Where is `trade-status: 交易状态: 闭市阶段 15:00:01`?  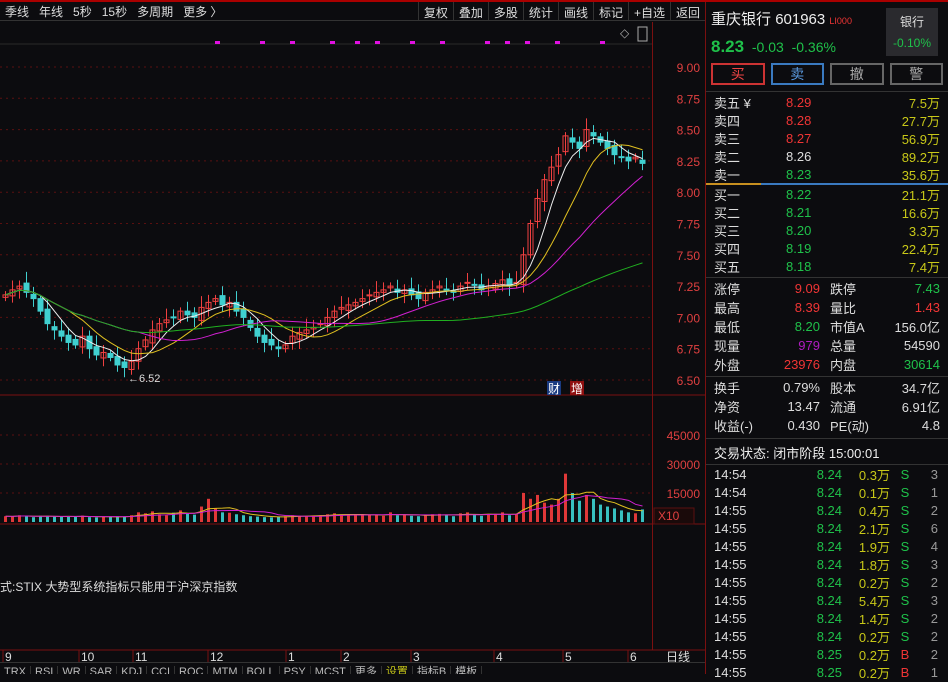
trade-status: 交易状态: 闭市阶段 15:00:01 is located at coordinates (827, 451).